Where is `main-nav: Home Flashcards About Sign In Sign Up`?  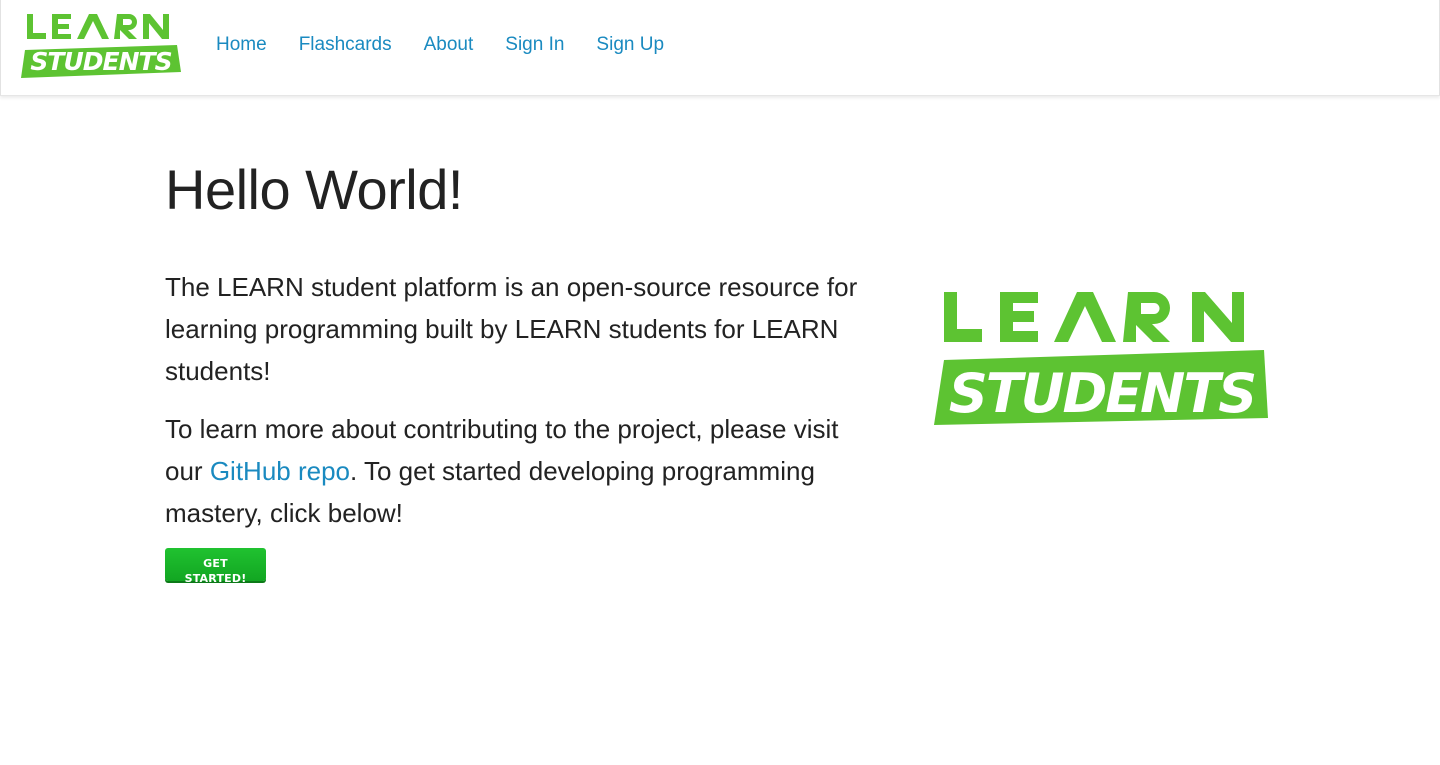
main-nav: Home Flashcards About Sign In Sign Up is located at coordinates (456, 45).